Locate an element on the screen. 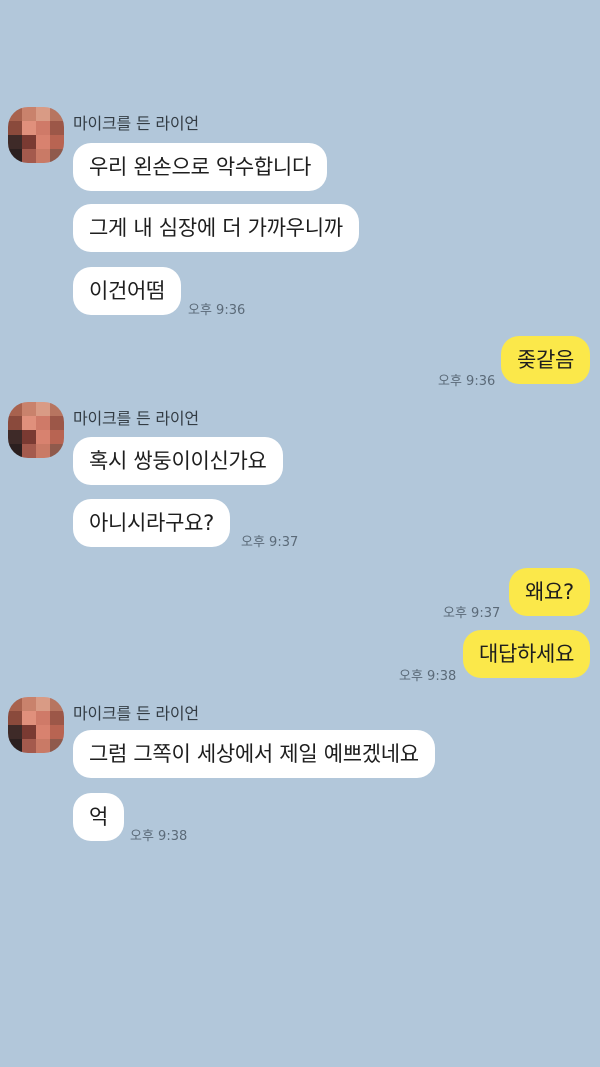 The image size is (600, 1067). outgoing-message-bubble: 왜요? is located at coordinates (549, 592).